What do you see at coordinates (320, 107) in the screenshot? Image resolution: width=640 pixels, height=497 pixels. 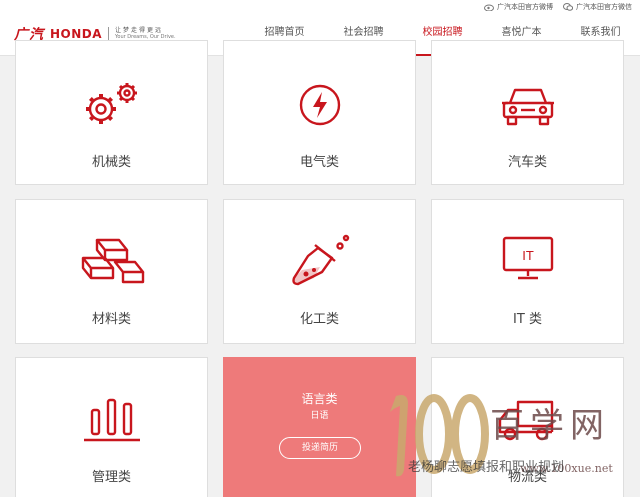 I see `lightning-icon` at bounding box center [320, 107].